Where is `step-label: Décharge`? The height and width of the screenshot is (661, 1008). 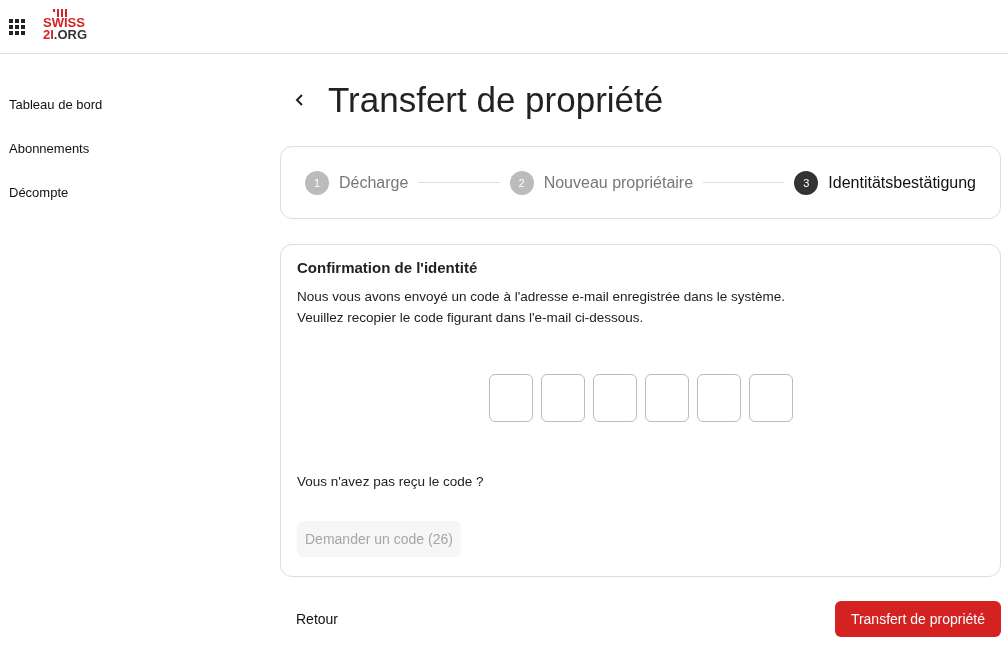 step-label: Décharge is located at coordinates (374, 182).